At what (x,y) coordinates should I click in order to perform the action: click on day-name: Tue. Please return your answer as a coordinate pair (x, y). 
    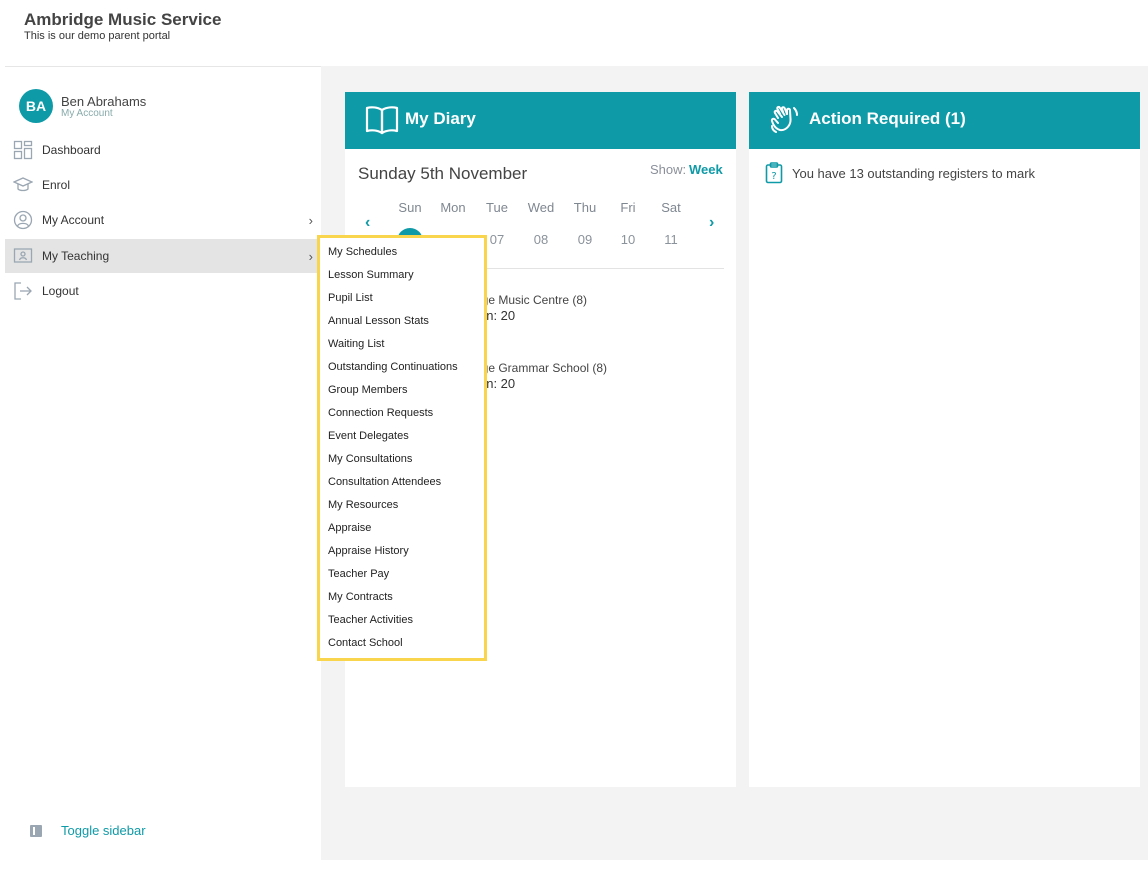
    Looking at the image, I should click on (497, 207).